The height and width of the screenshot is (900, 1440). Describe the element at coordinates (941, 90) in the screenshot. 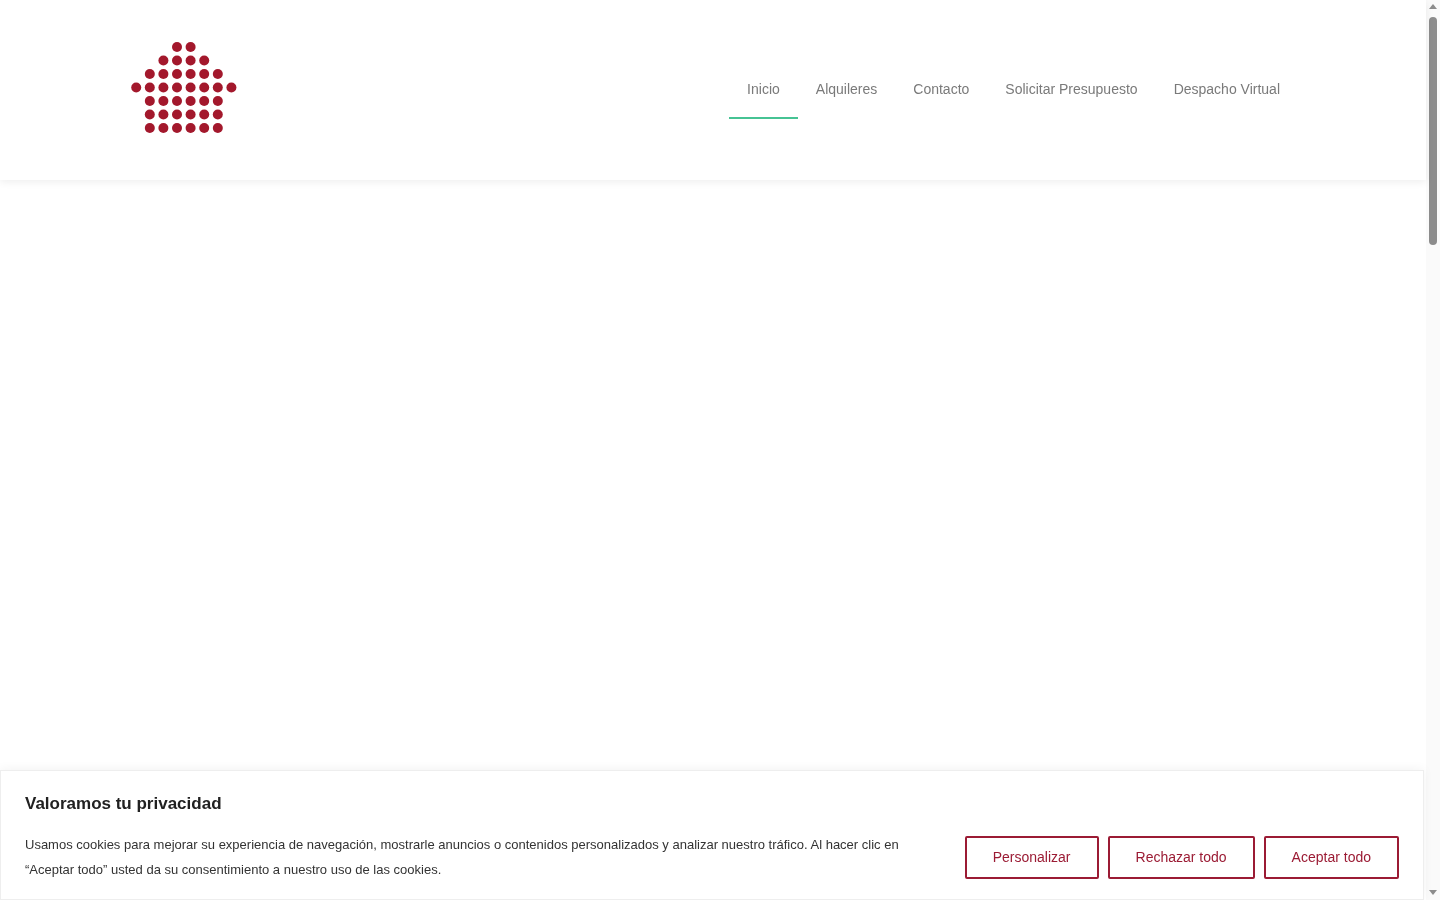

I see `nav-link: Contacto` at that location.